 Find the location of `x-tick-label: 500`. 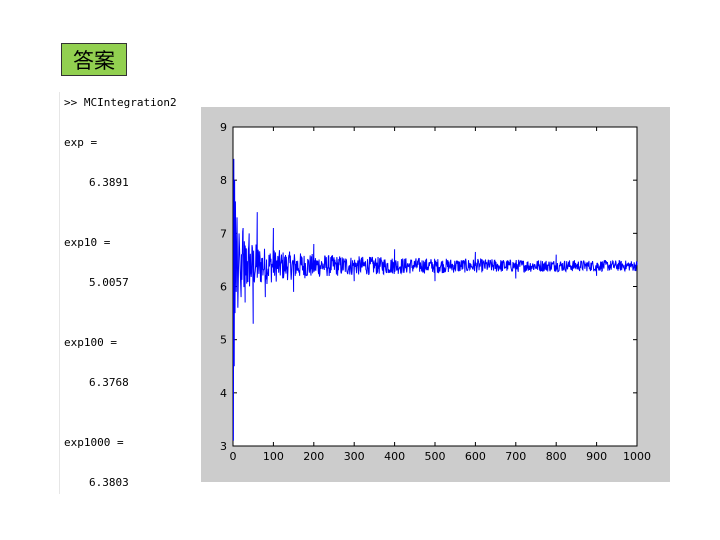

x-tick-label: 500 is located at coordinates (435, 456).